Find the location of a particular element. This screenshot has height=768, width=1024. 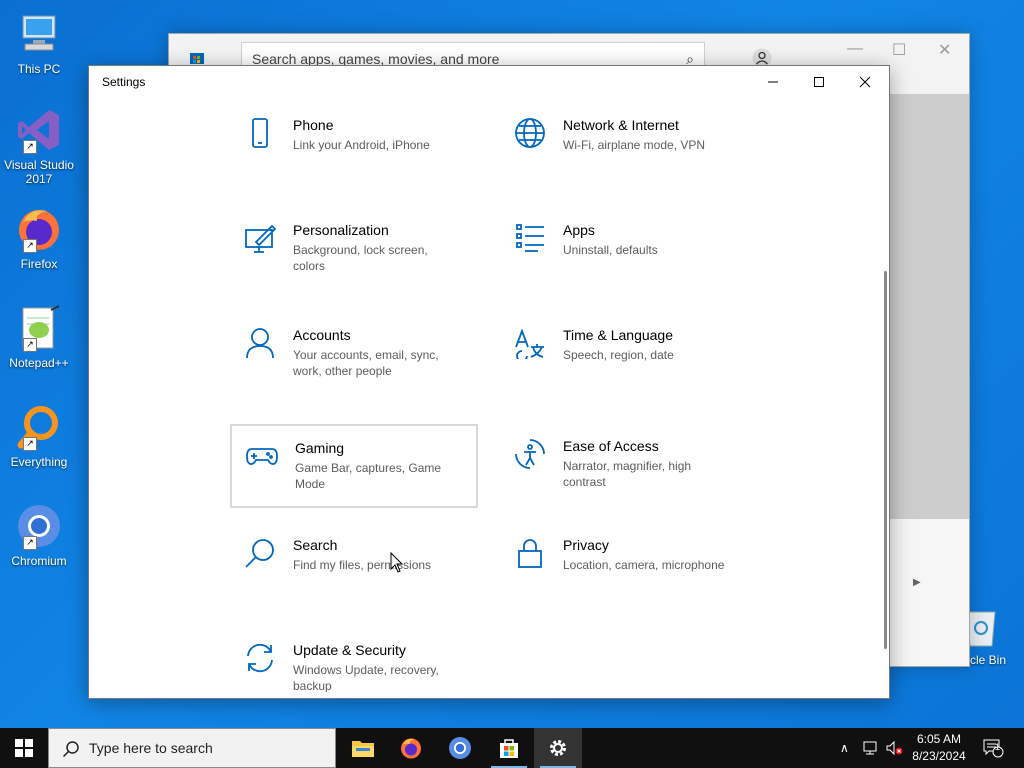

volume-muted-icon is located at coordinates (894, 748).